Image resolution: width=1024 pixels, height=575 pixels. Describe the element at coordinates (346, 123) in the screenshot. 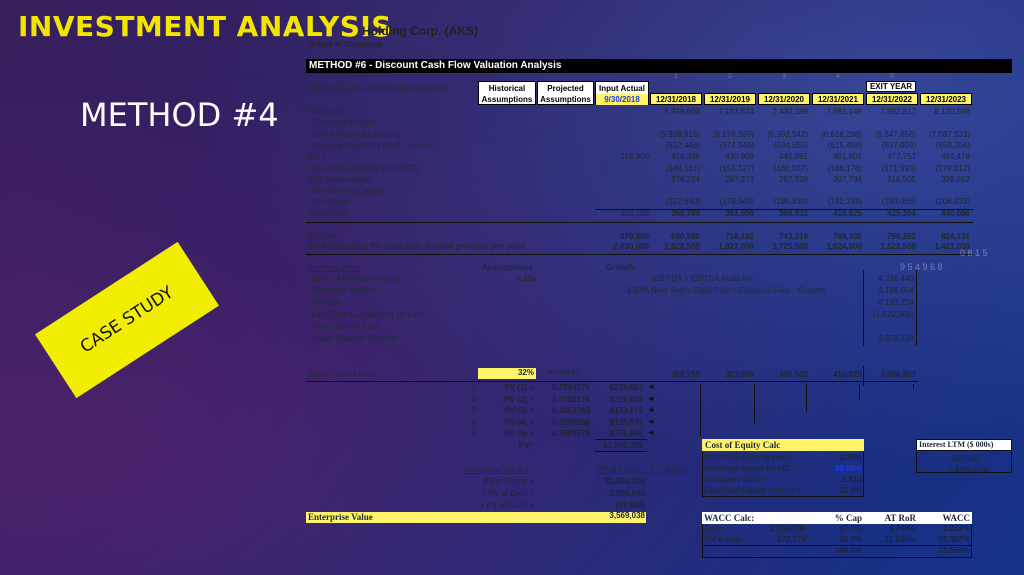

I see `row-label: Revenue Growth` at that location.